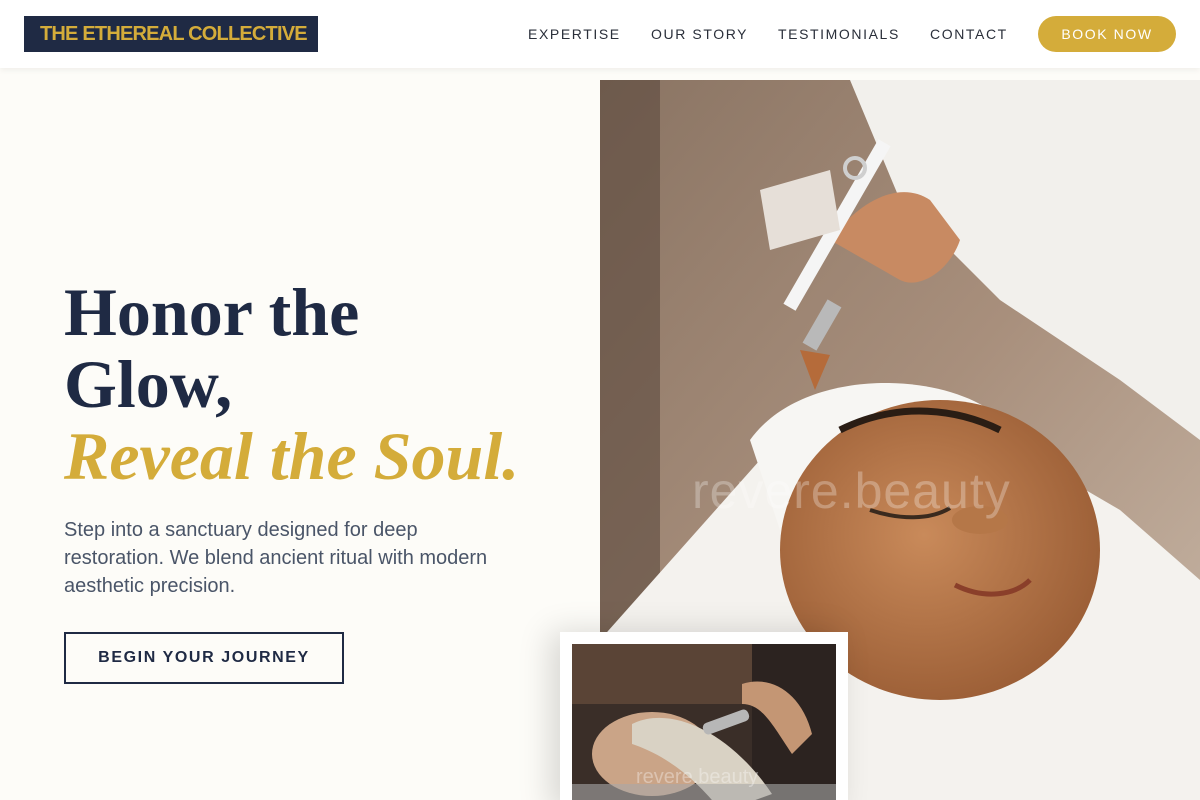 This screenshot has width=1200, height=800. Describe the element at coordinates (171, 34) in the screenshot. I see `brand-logo: THE ETHEREAL COLLECTIVE` at that location.